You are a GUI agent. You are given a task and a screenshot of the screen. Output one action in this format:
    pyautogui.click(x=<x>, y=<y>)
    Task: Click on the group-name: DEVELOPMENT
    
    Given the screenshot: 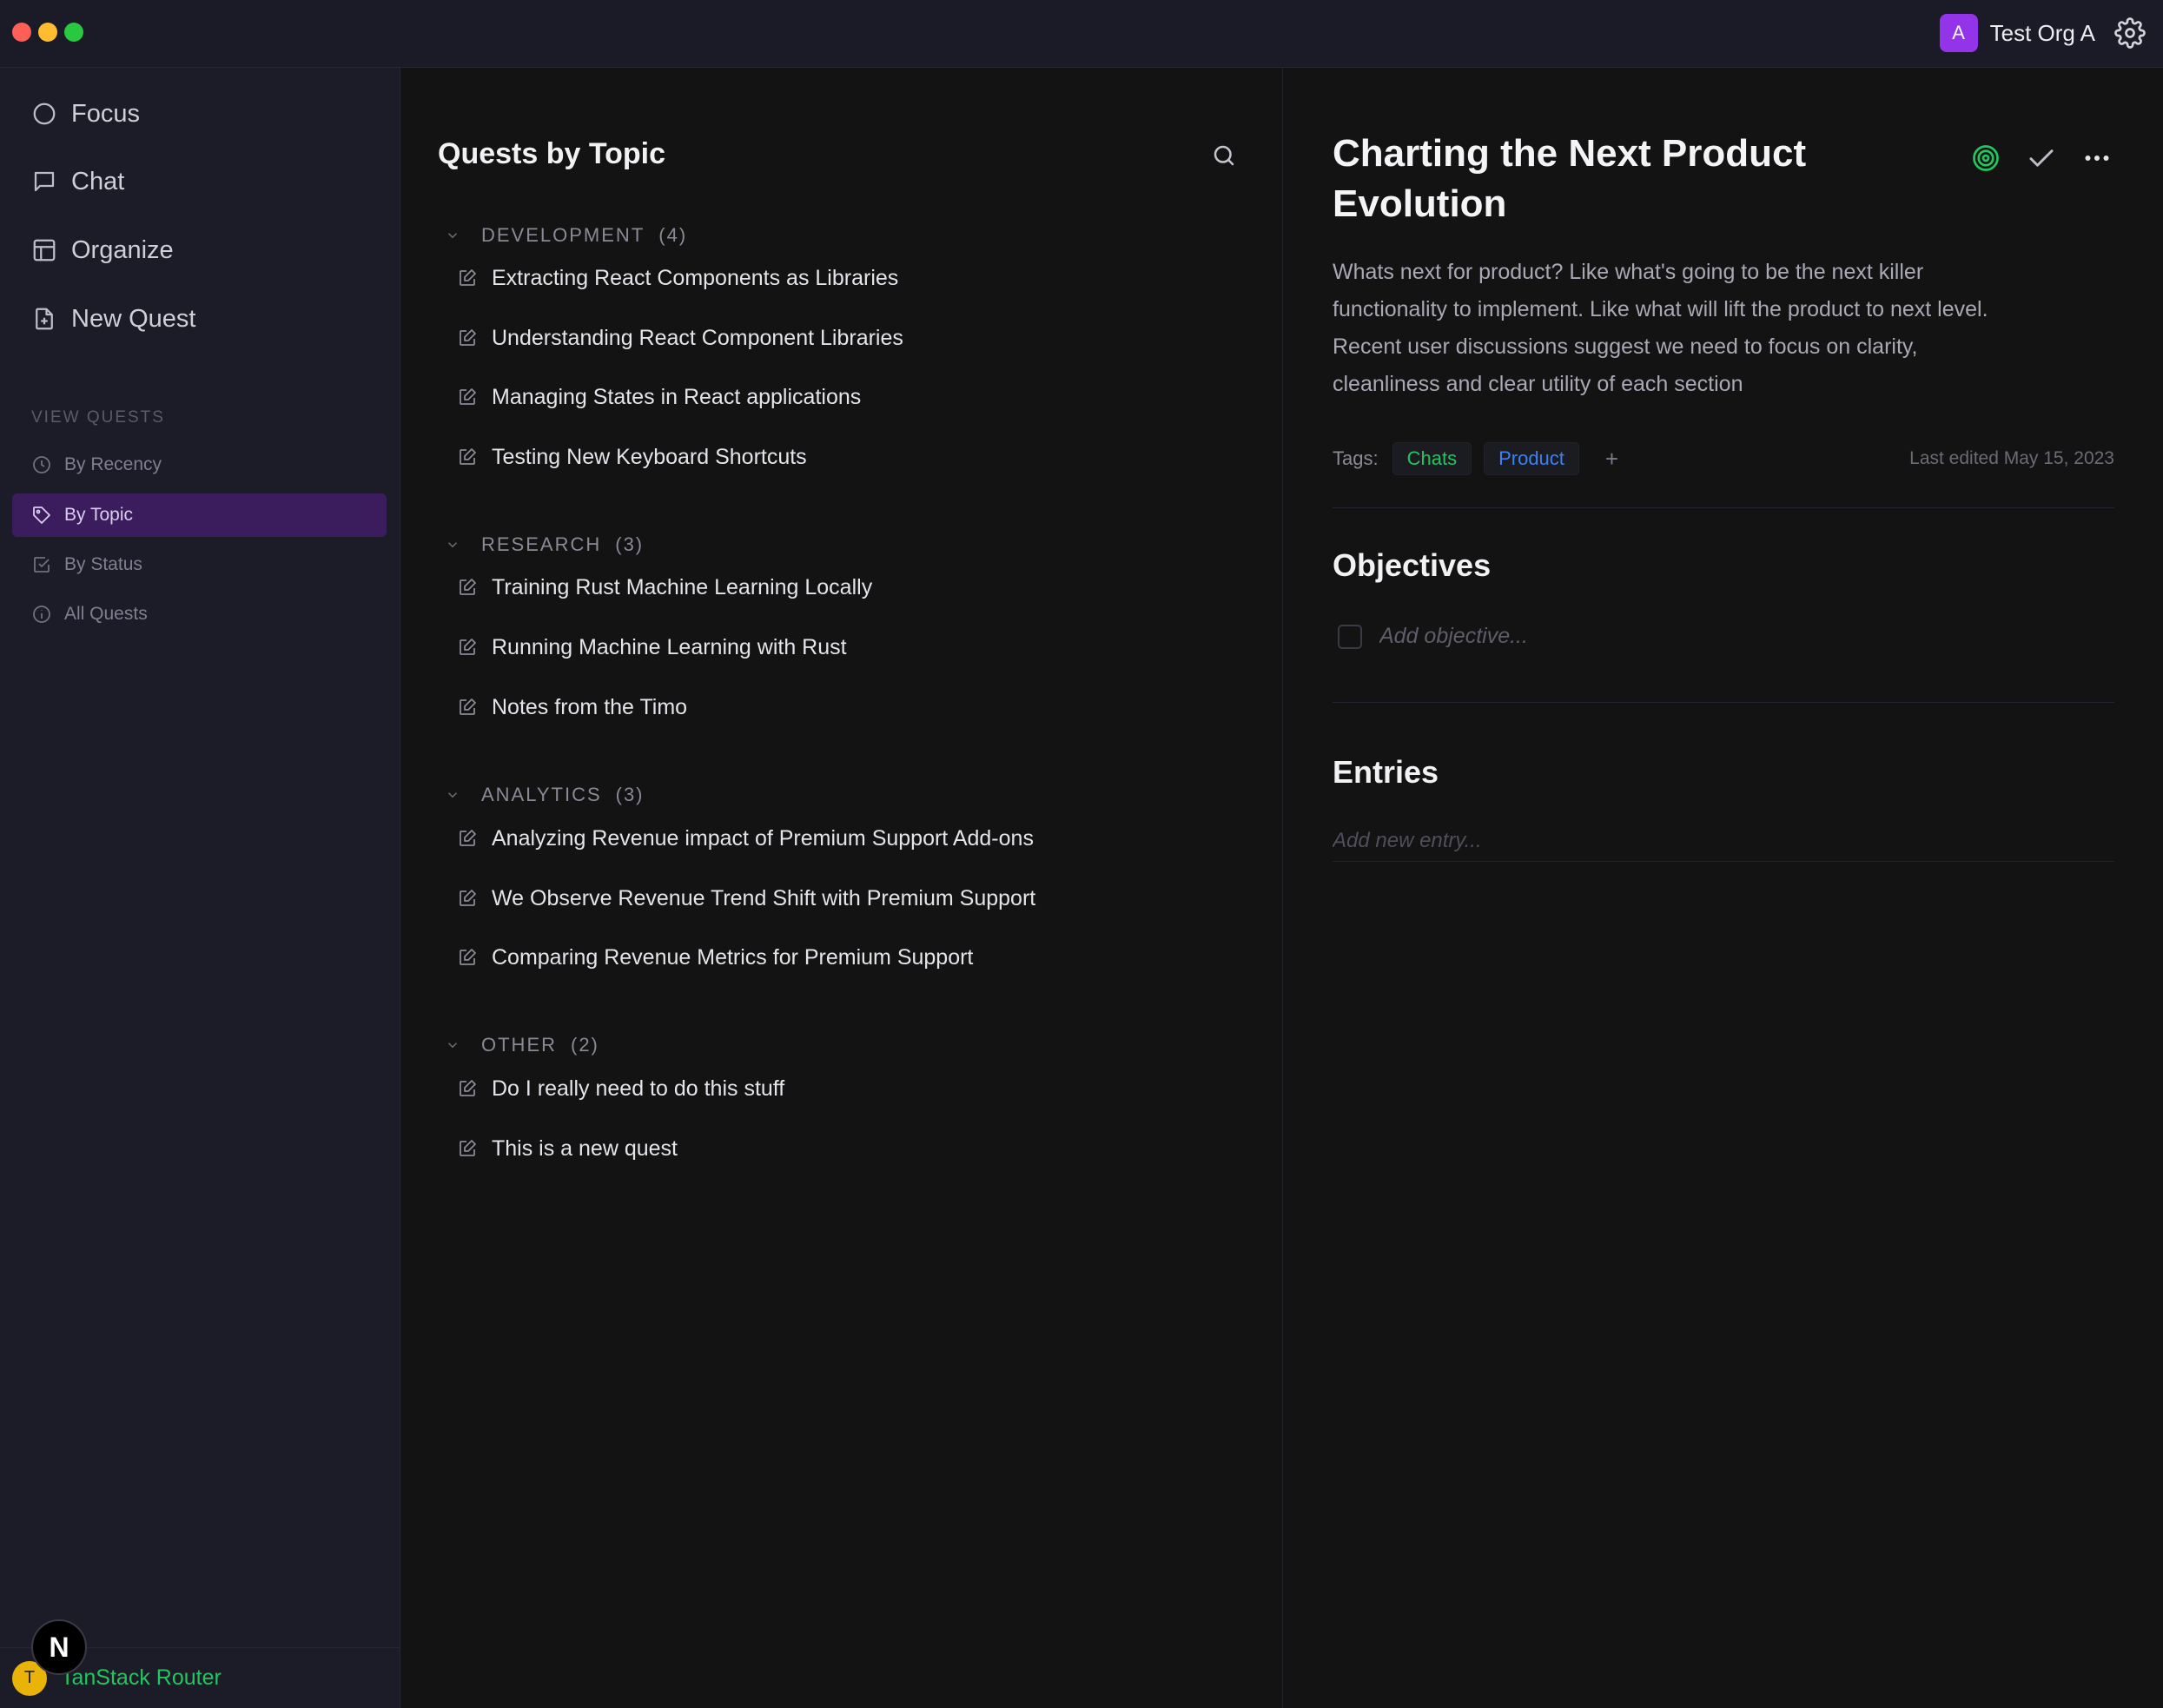 What is the action you would take?
    pyautogui.click(x=563, y=235)
    